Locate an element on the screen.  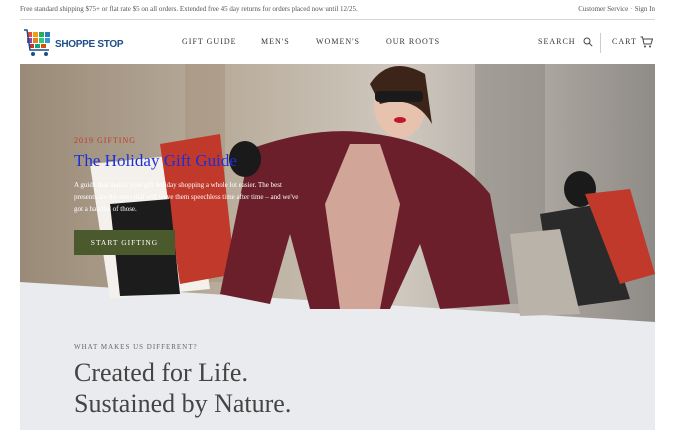
account-links: Customer Service · Sign In is located at coordinates (616, 9).